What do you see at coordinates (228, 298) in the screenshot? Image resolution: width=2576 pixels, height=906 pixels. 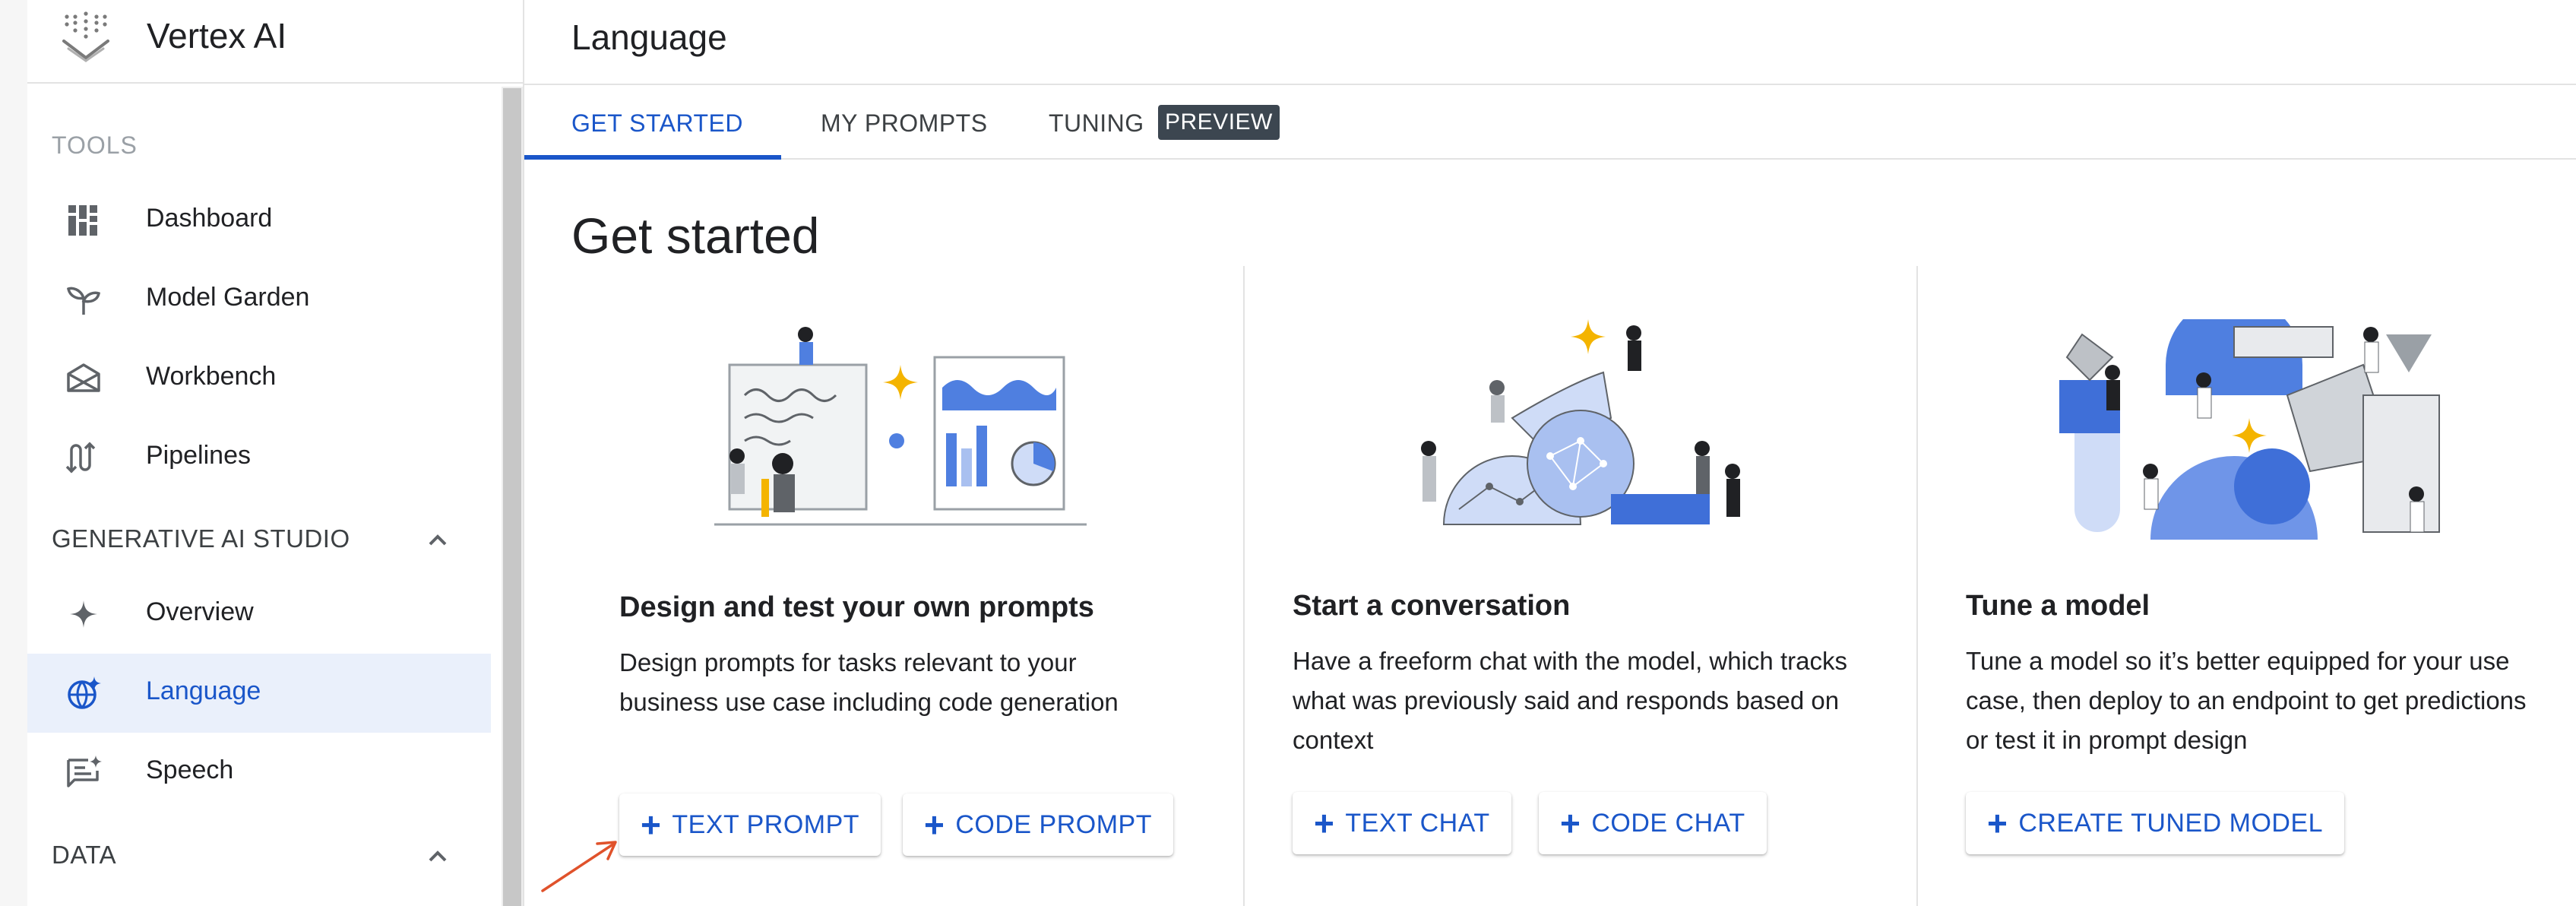 I see `sidebar-item-label: Model Garden` at bounding box center [228, 298].